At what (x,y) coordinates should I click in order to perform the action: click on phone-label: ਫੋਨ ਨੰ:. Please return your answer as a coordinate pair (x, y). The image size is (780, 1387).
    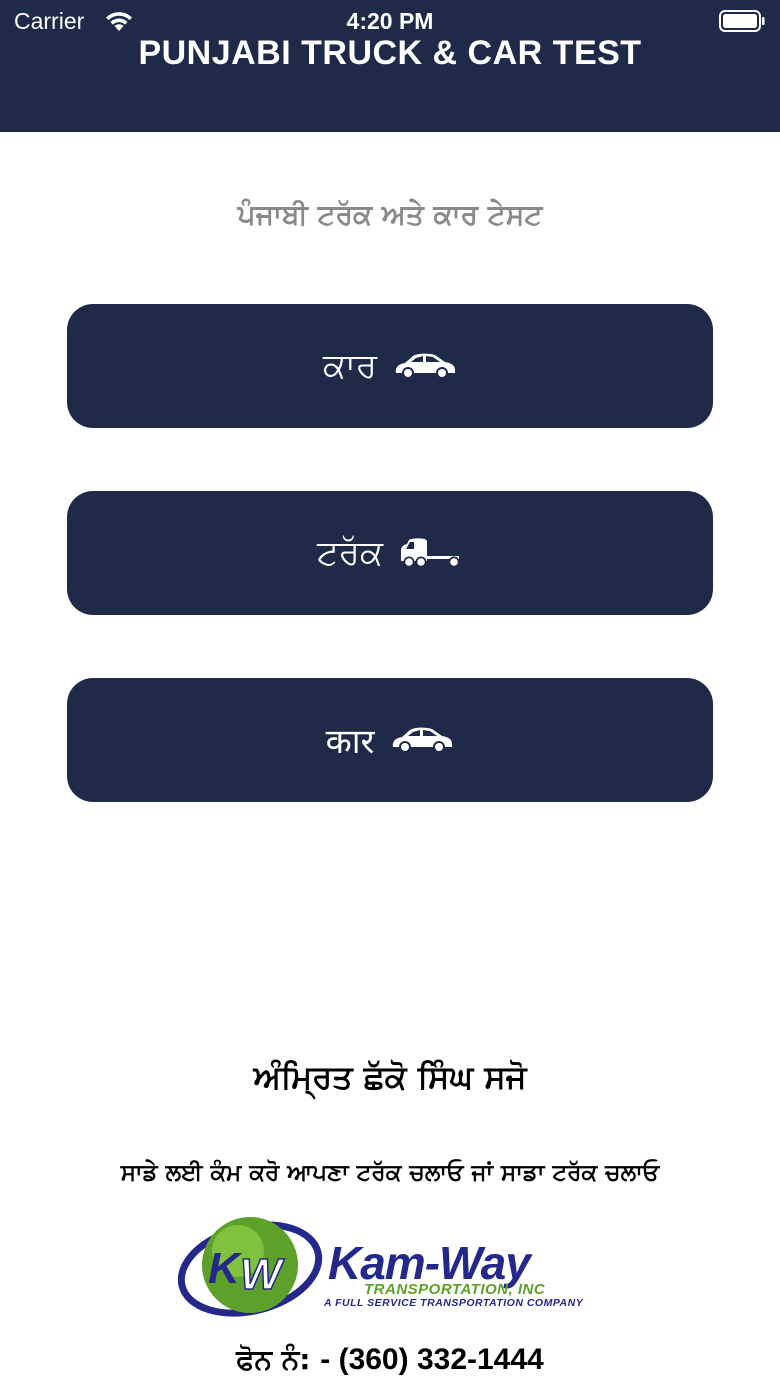
    Looking at the image, I should click on (273, 1359).